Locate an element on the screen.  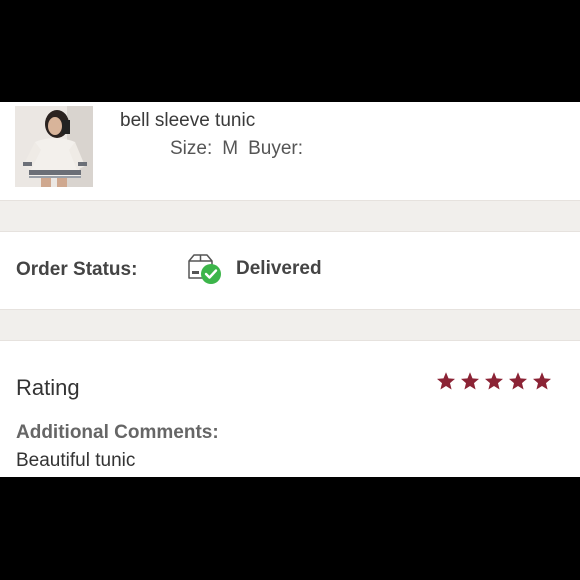
rating-label: Rating is located at coordinates (48, 387).